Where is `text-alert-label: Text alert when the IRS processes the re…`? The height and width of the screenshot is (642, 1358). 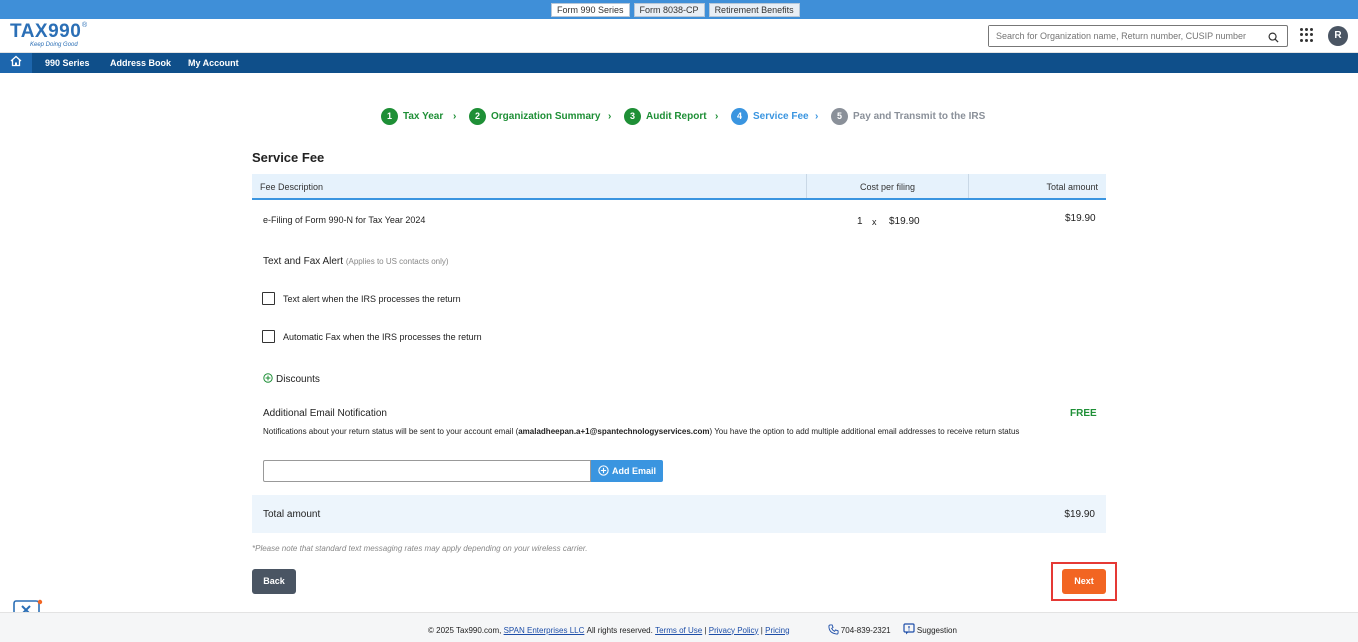 text-alert-label: Text alert when the IRS processes the re… is located at coordinates (372, 299).